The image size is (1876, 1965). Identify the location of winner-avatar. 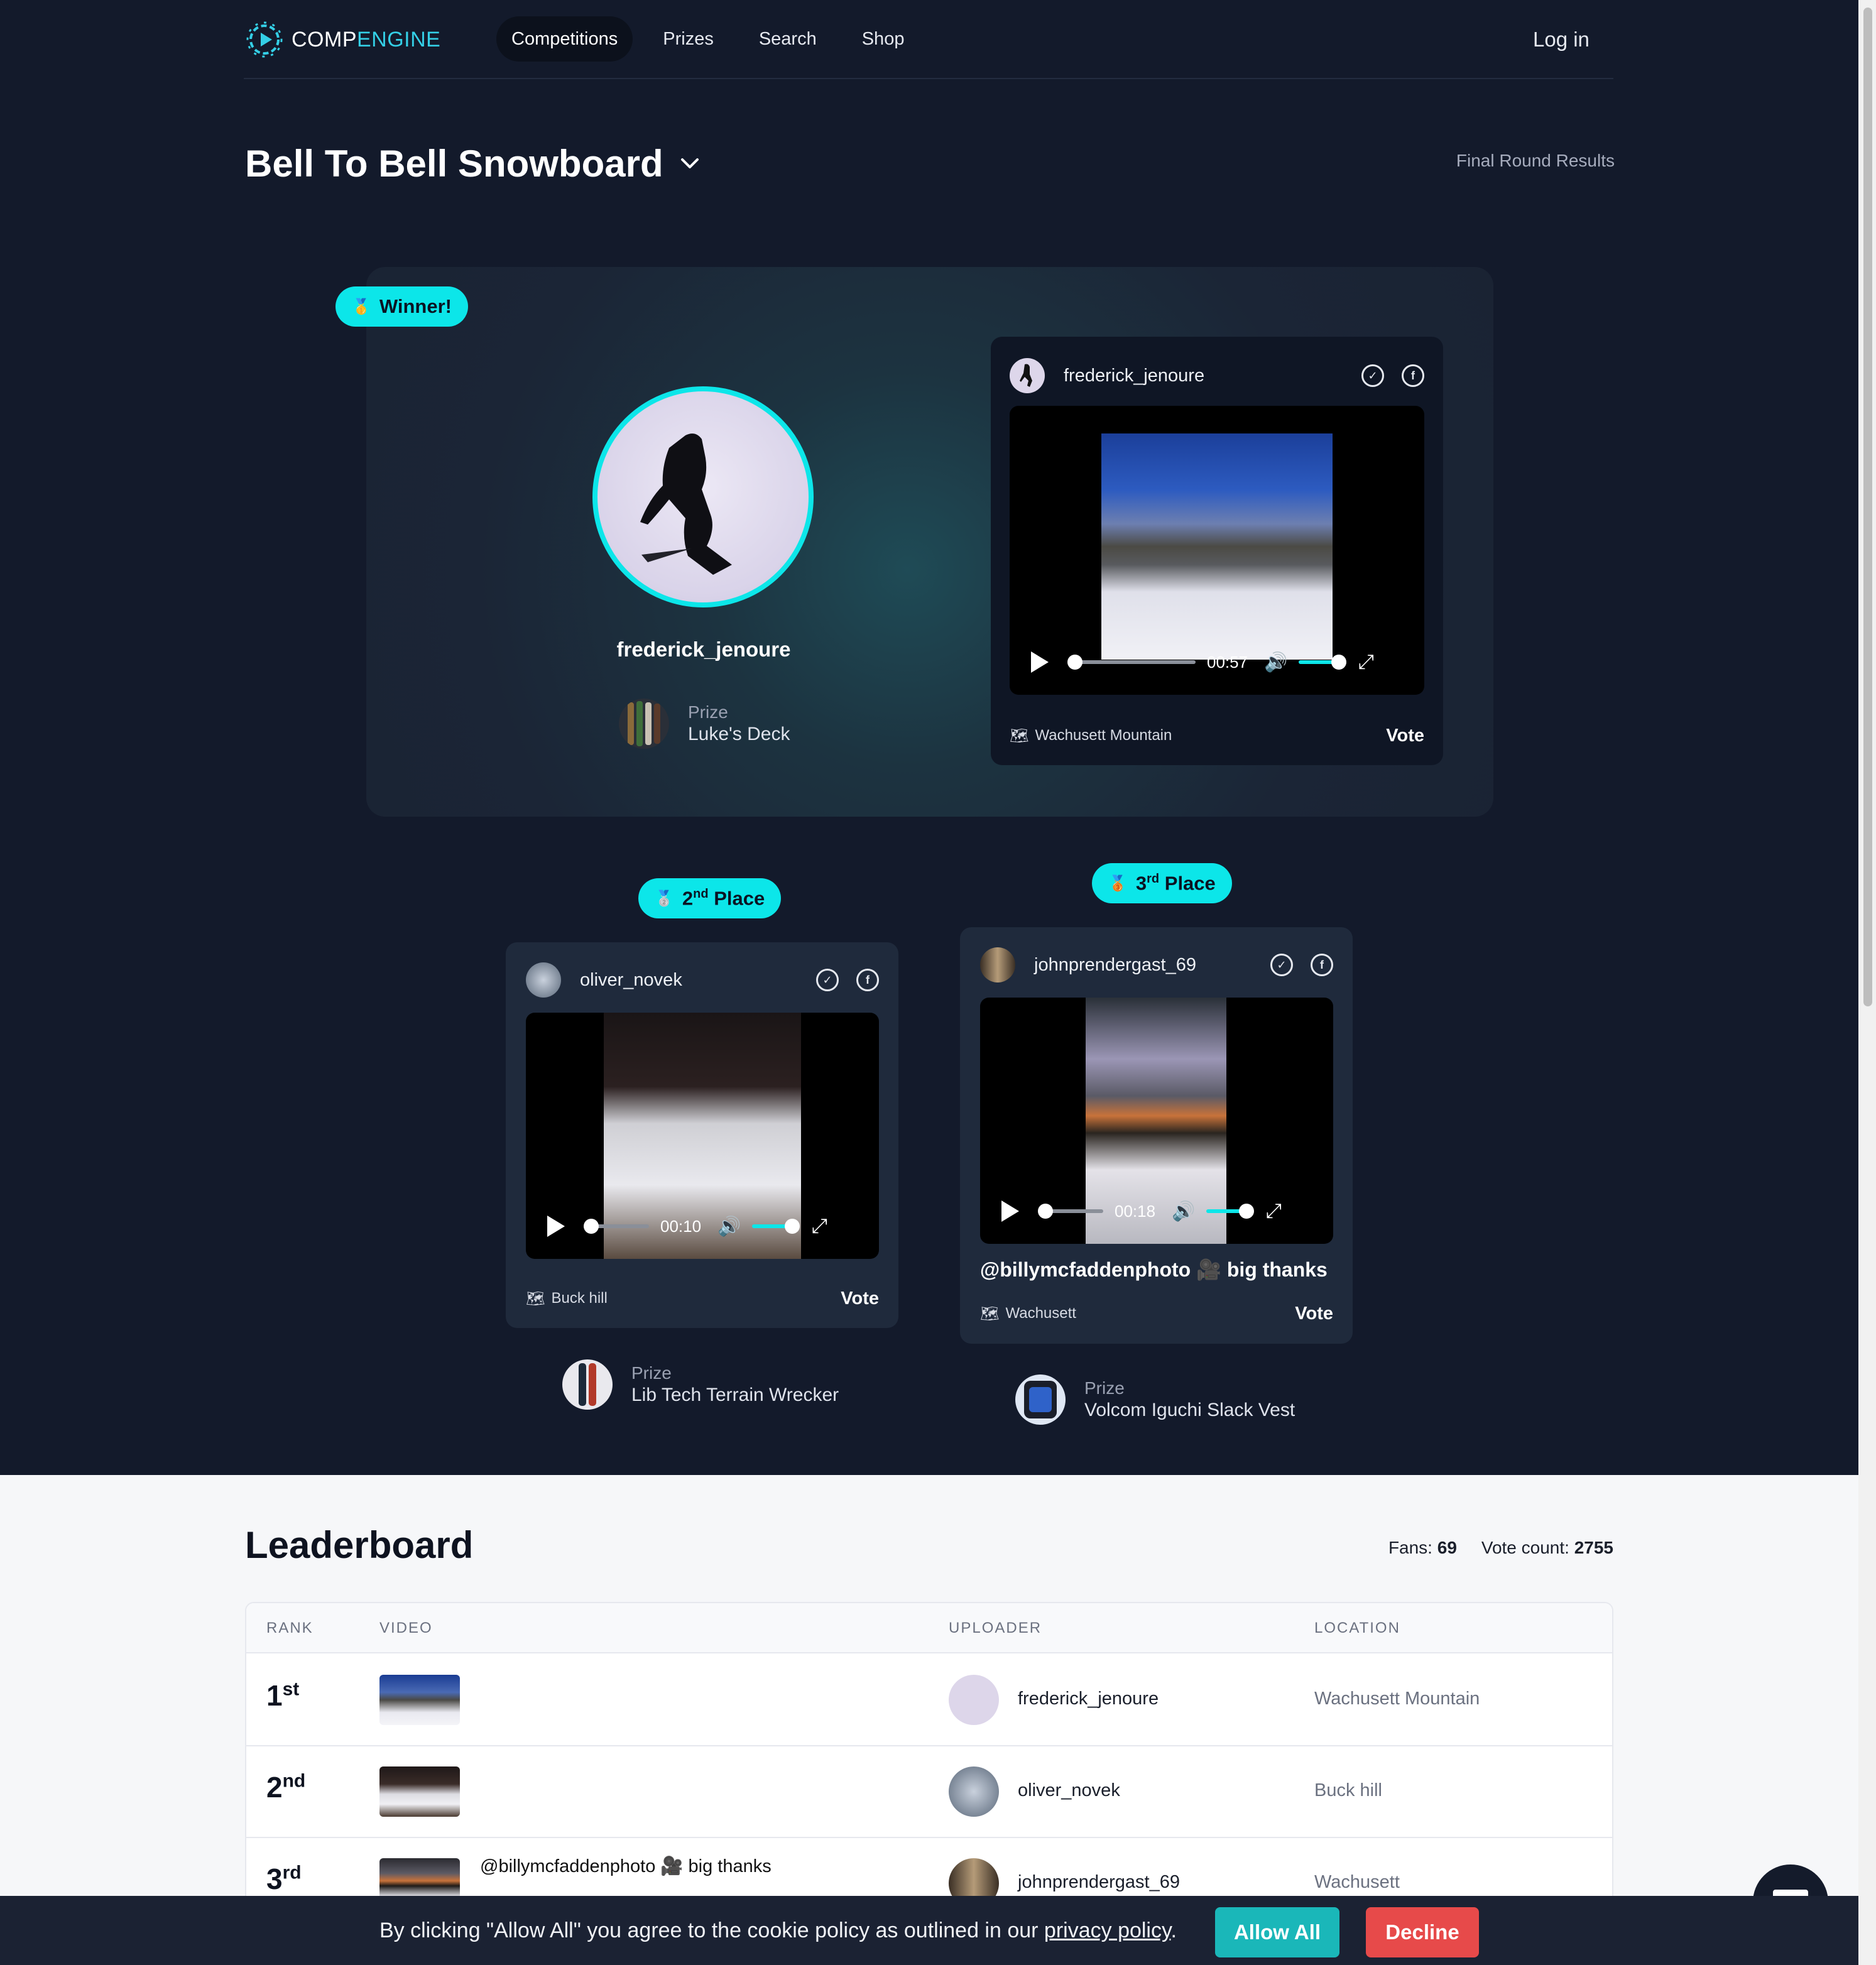
(703, 497).